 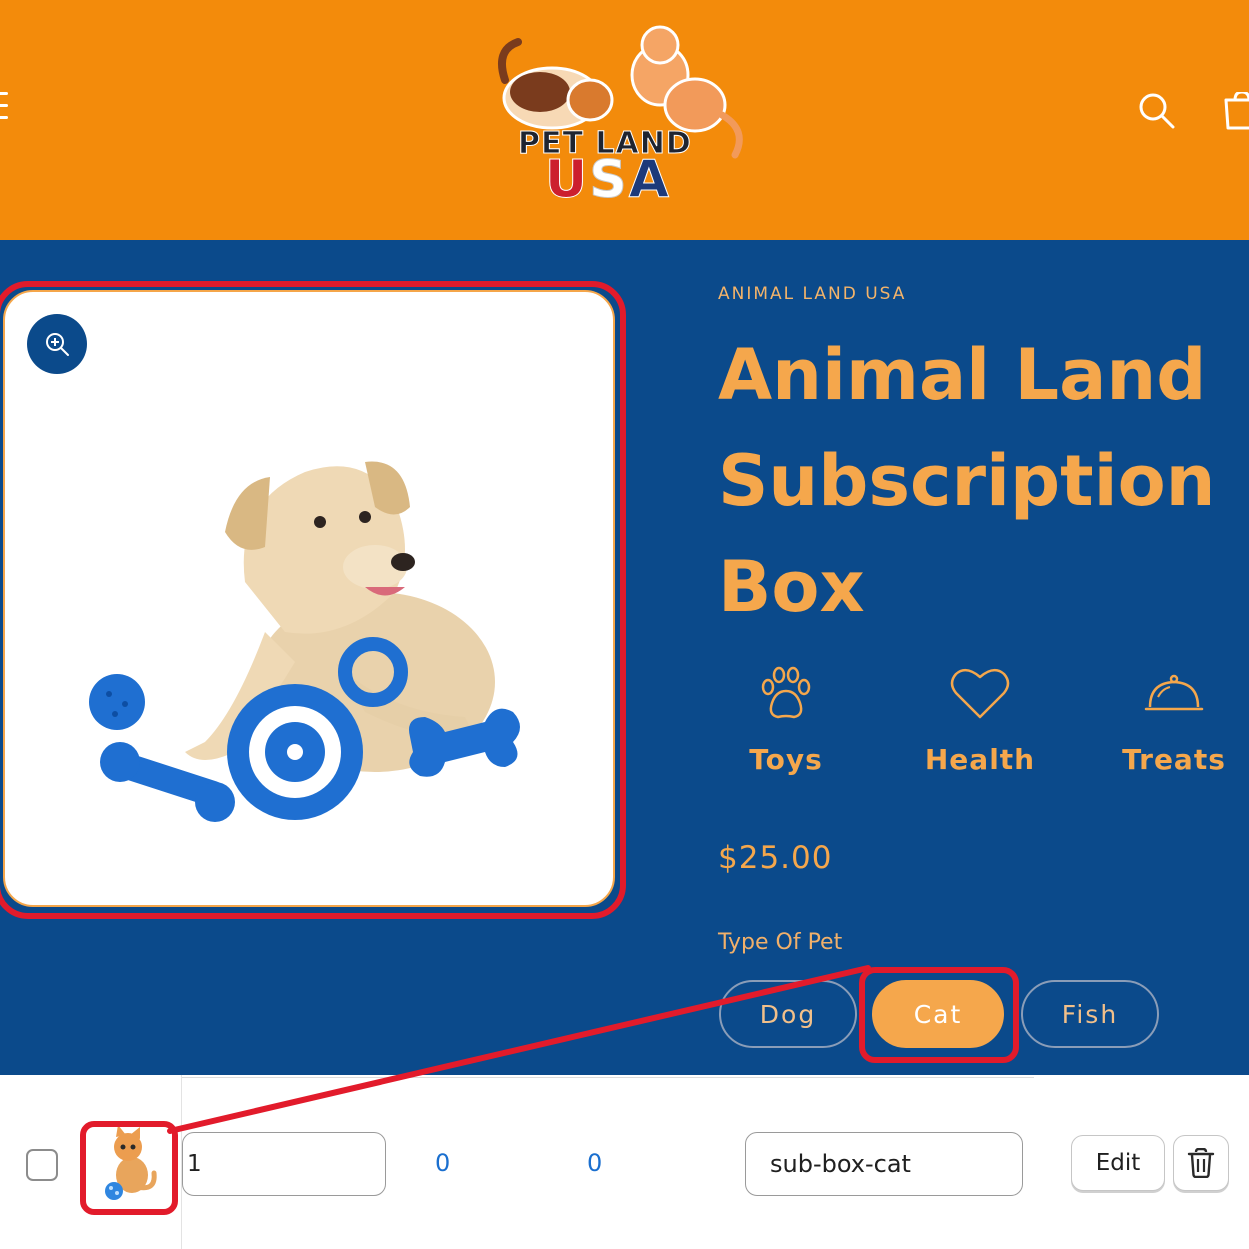 I want to click on feature-label: Treats, so click(x=1174, y=759).